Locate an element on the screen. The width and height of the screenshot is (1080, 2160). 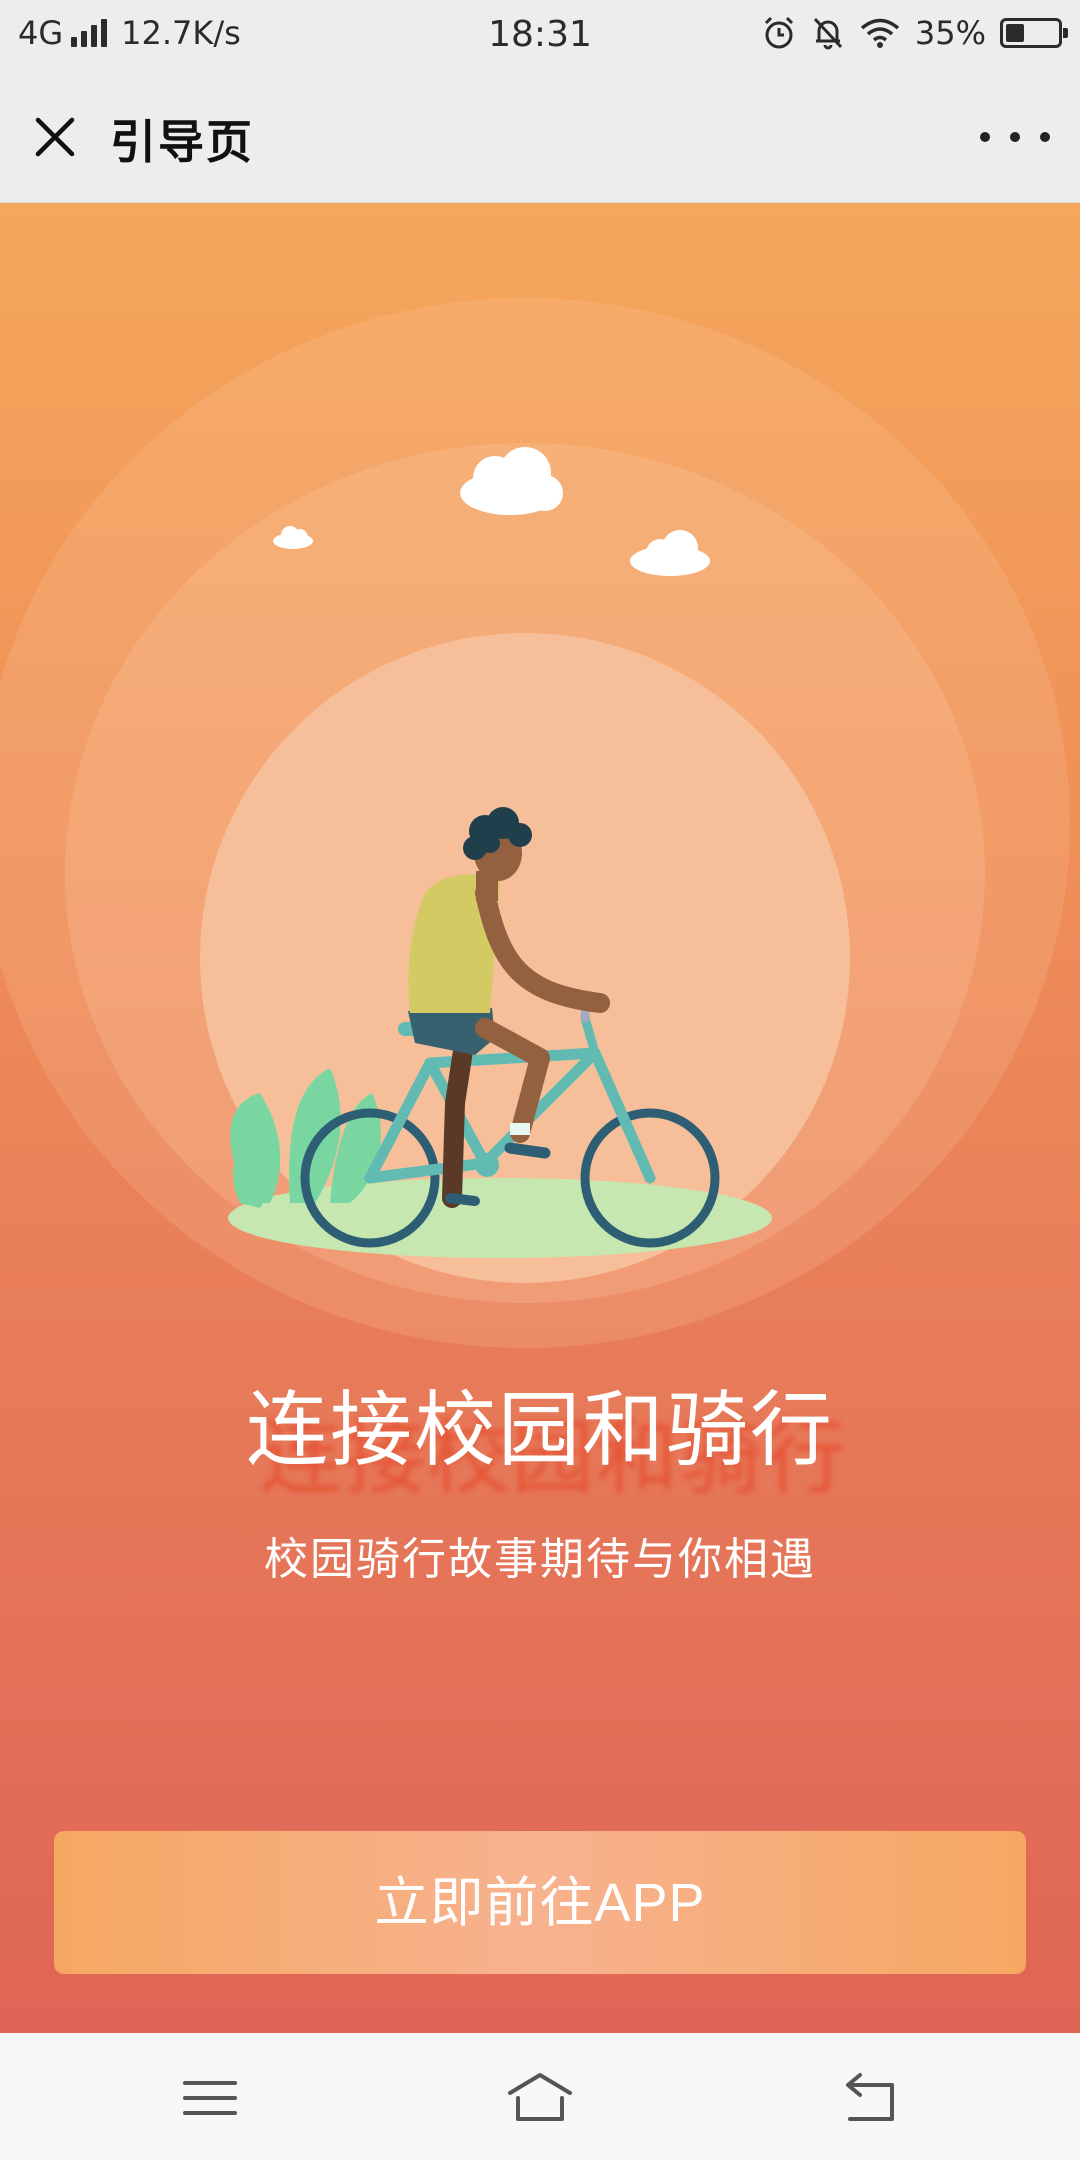
wifi-icon is located at coordinates (879, 33).